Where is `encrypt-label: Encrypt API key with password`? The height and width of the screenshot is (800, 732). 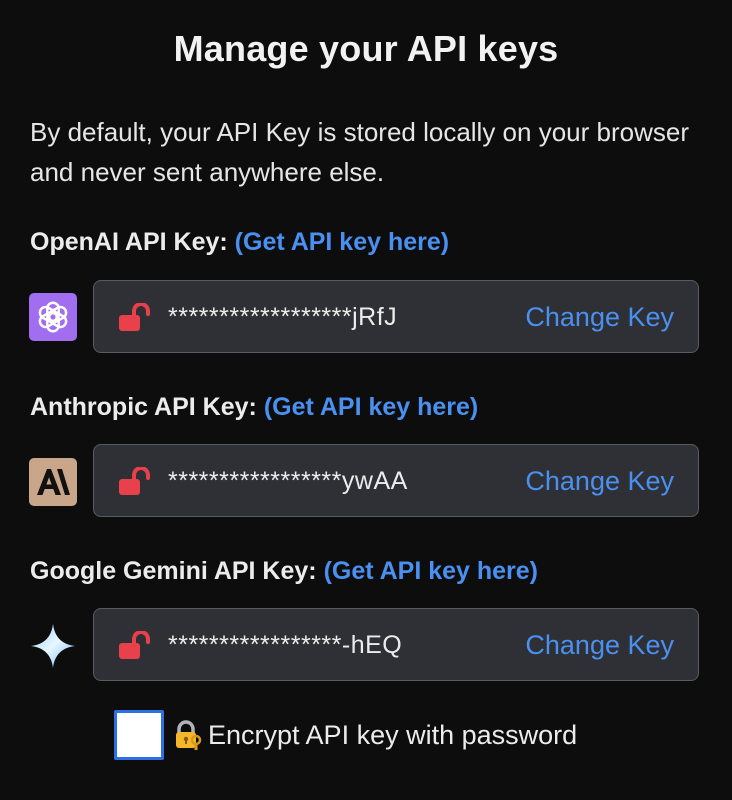 encrypt-label: Encrypt API key with password is located at coordinates (375, 735).